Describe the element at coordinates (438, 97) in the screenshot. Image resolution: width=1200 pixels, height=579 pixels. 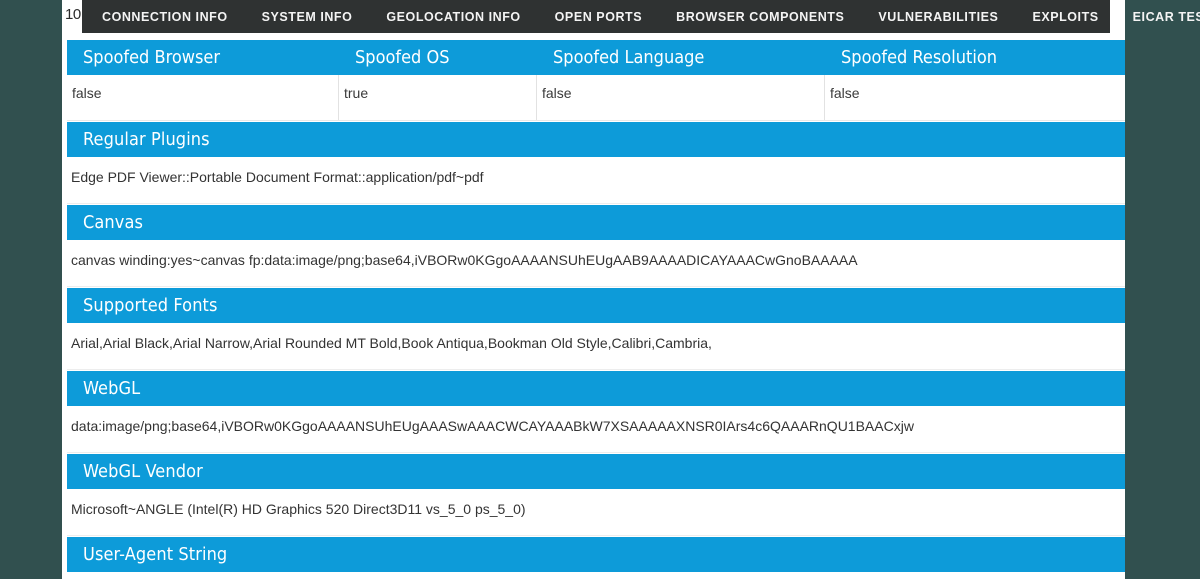
I see `cell-spoofed-os: true` at that location.